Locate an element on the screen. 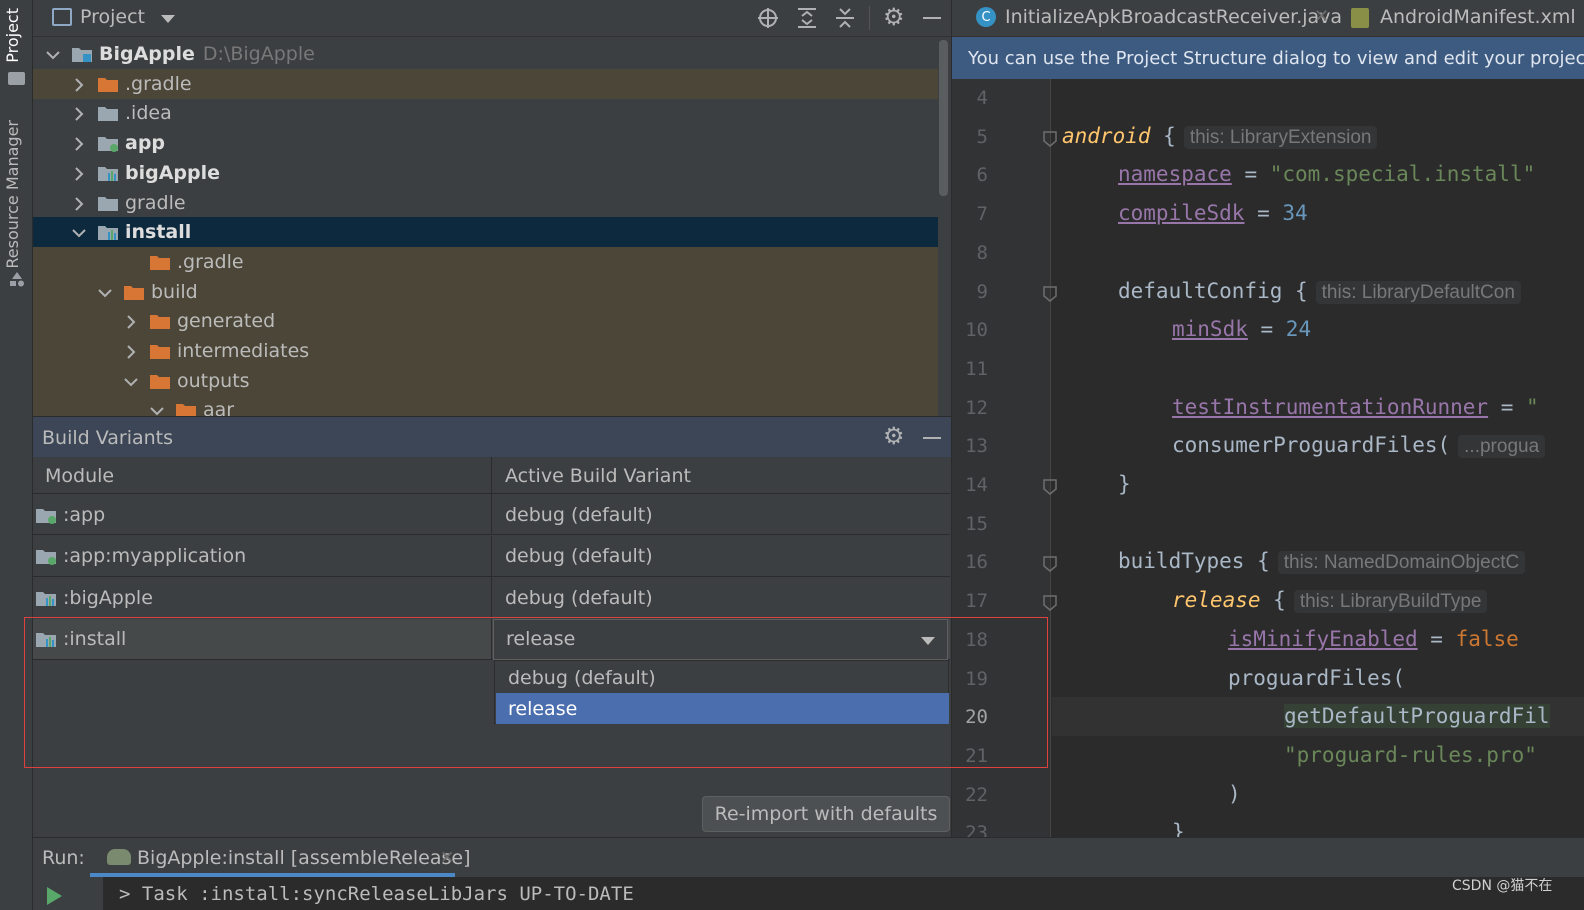 The height and width of the screenshot is (910, 1584). play-icon is located at coordinates (54, 896).